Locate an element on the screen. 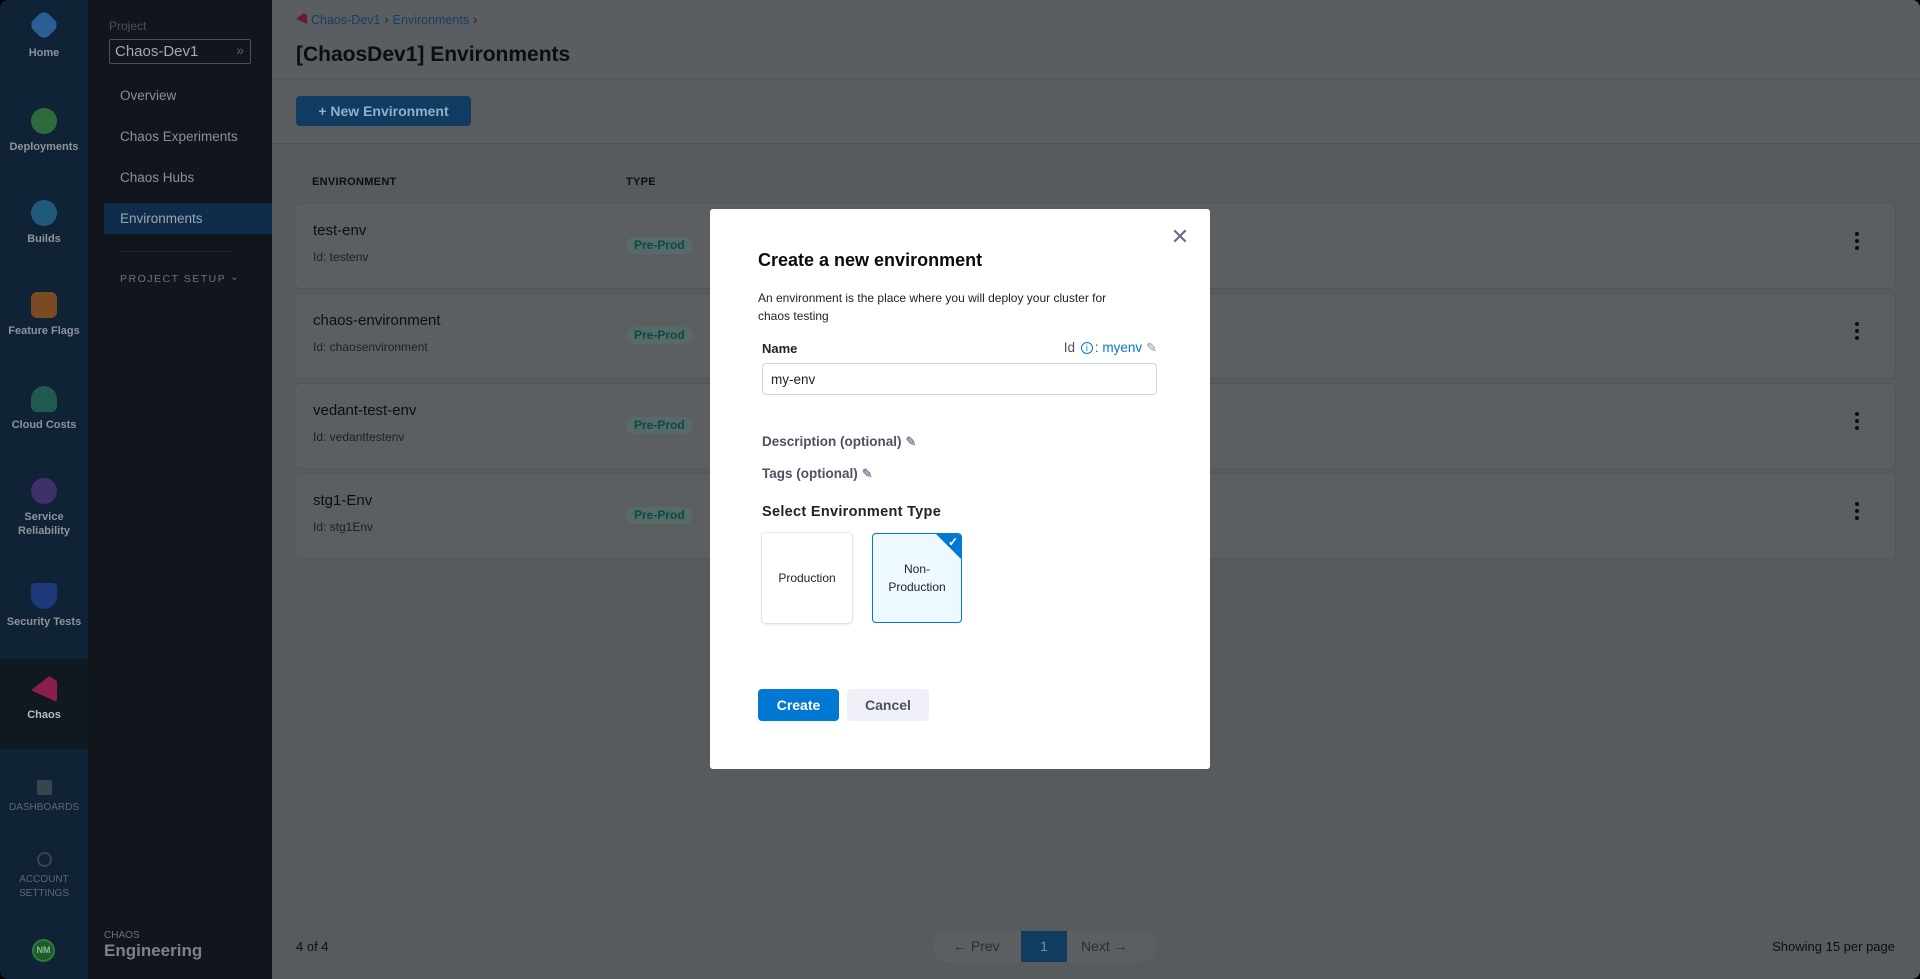 The image size is (1920, 979). environment-id: Id: testenv is located at coordinates (341, 257).